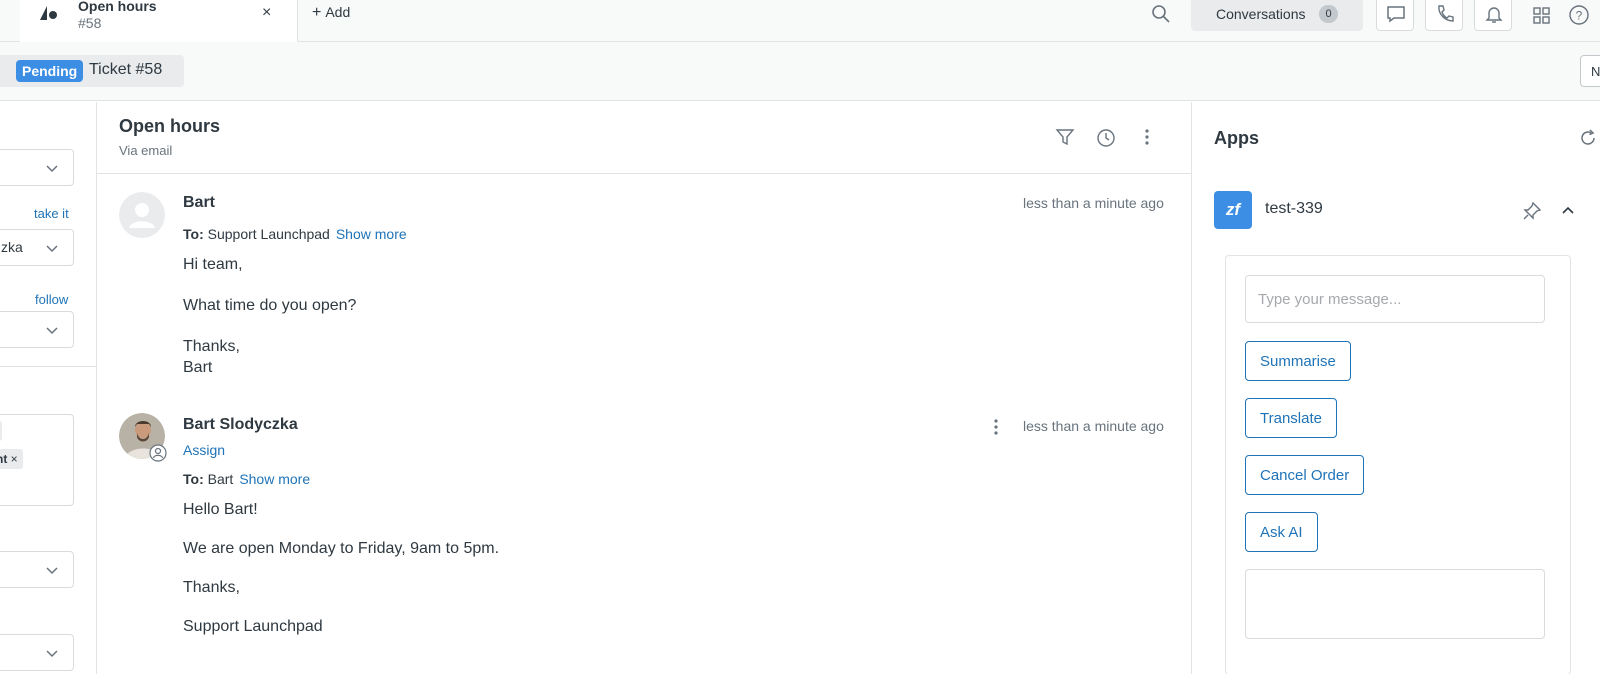  I want to click on zendesk-logo-icon, so click(48, 13).